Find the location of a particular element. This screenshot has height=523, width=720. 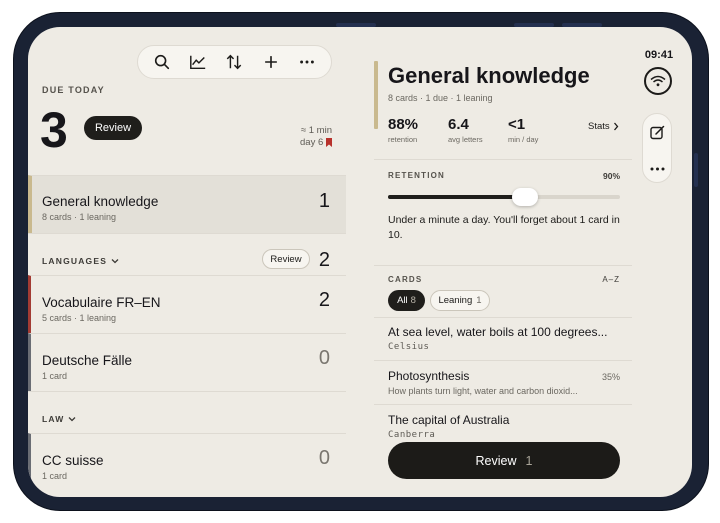

chevron-right-icon is located at coordinates (616, 126).